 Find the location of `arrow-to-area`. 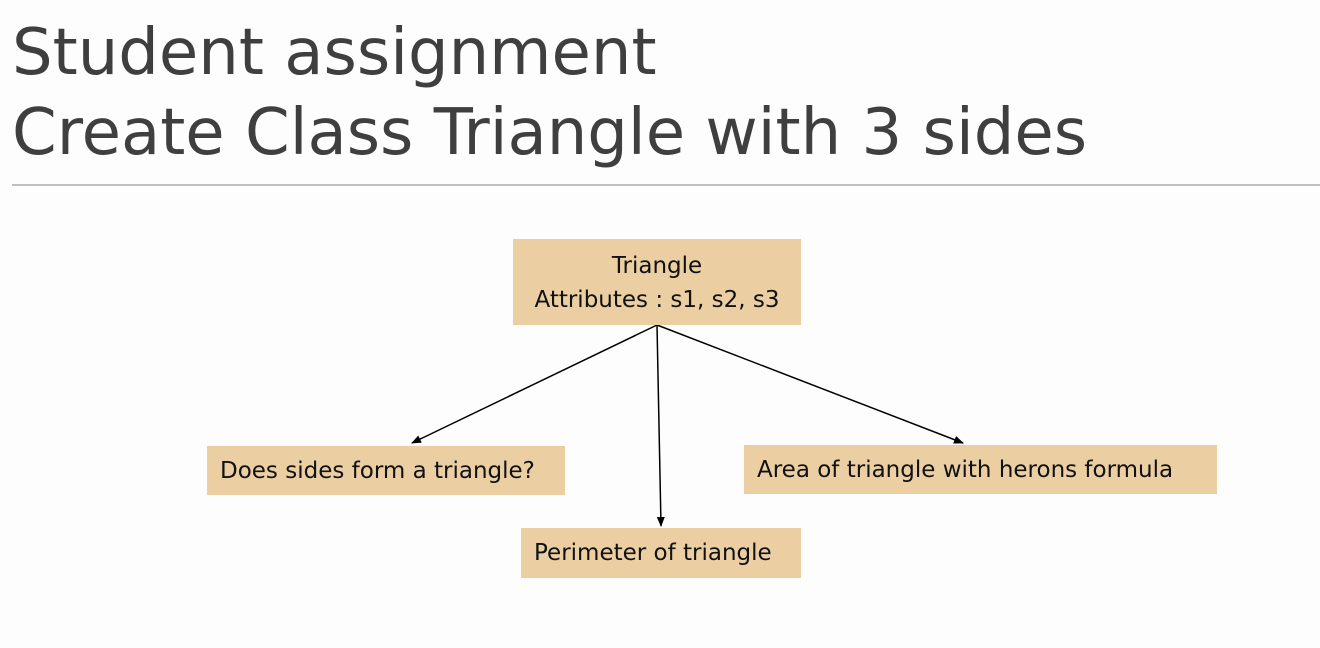

arrow-to-area is located at coordinates (810, 384).